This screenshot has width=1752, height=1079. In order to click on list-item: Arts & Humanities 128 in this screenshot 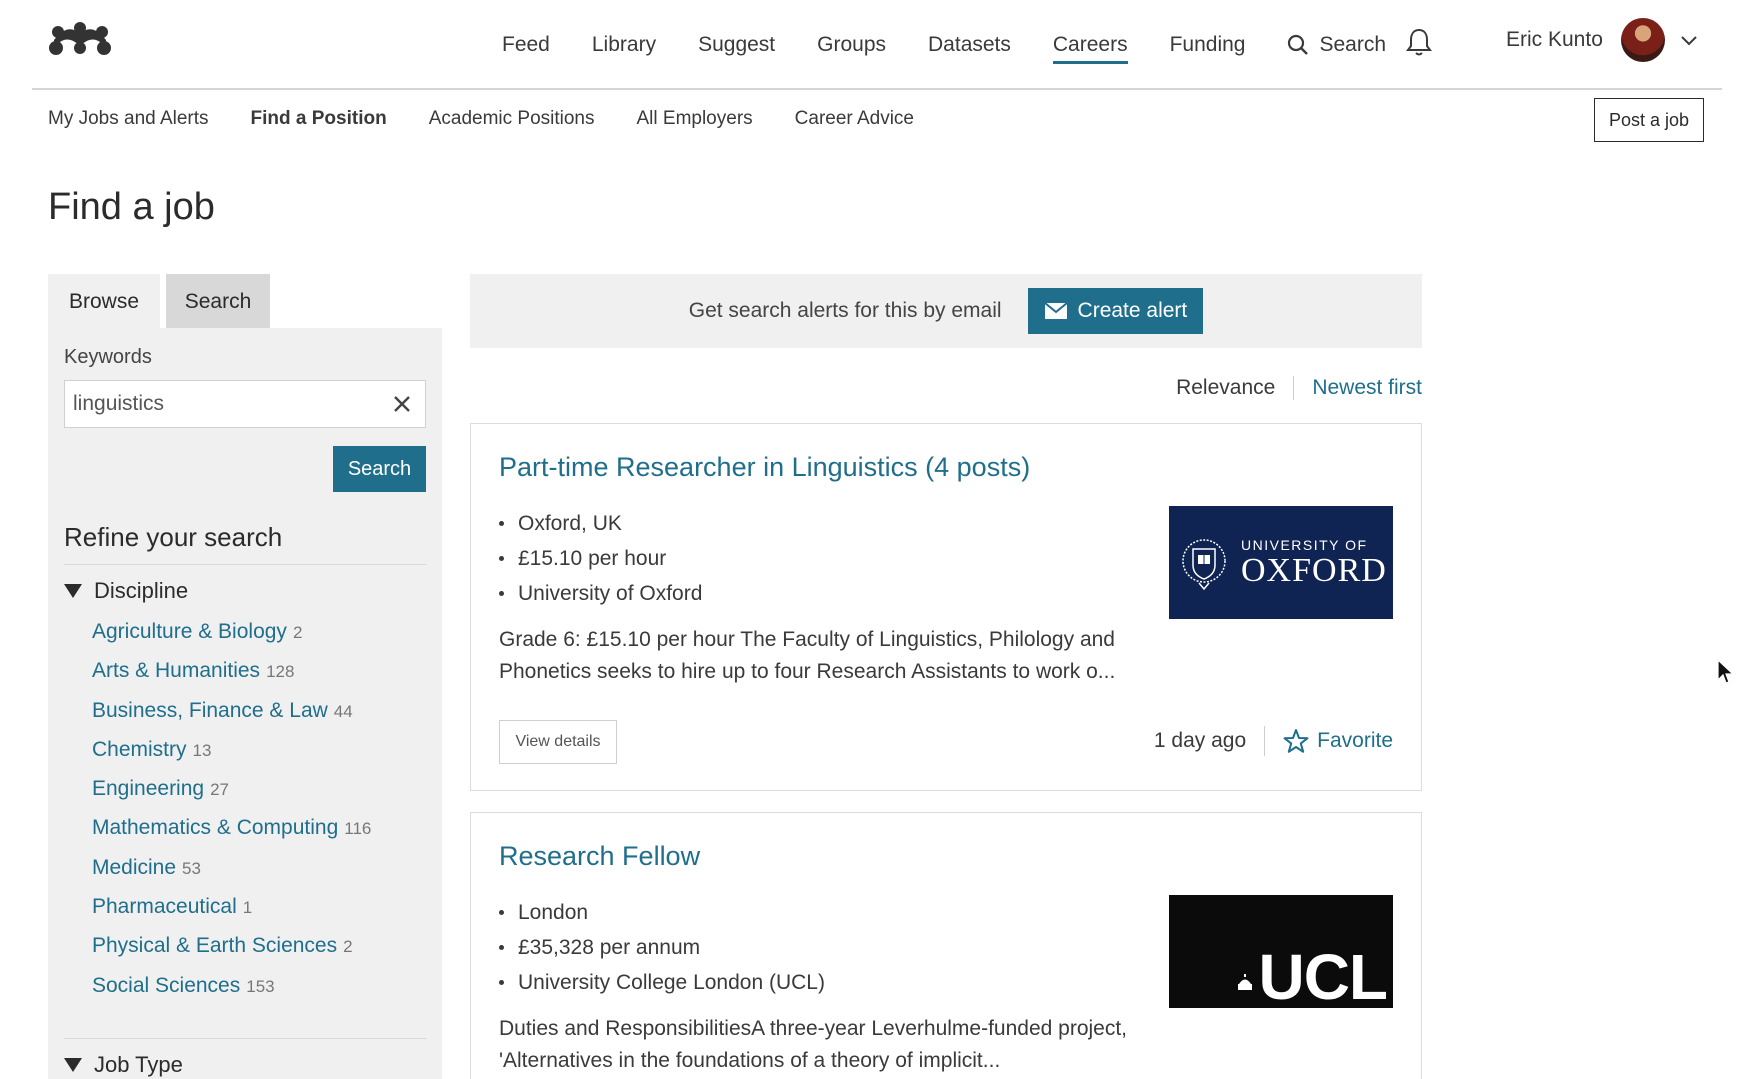, I will do `click(231, 678)`.